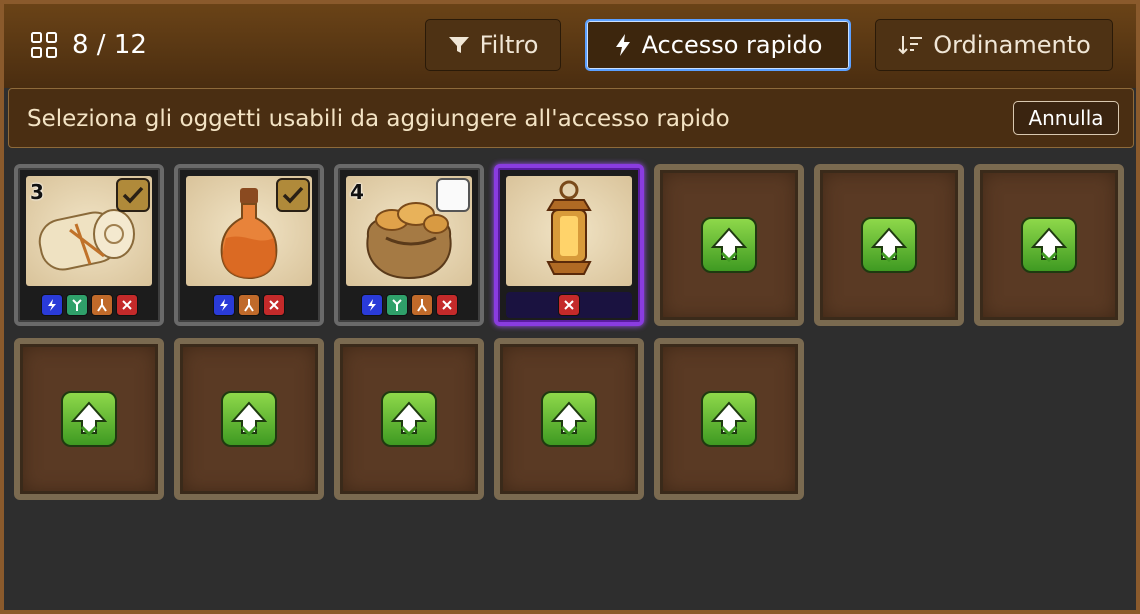 This screenshot has width=1140, height=614. I want to click on toolbar: 8 / 12 Filtro Accesso rapido Ordinamento, so click(570, 46).